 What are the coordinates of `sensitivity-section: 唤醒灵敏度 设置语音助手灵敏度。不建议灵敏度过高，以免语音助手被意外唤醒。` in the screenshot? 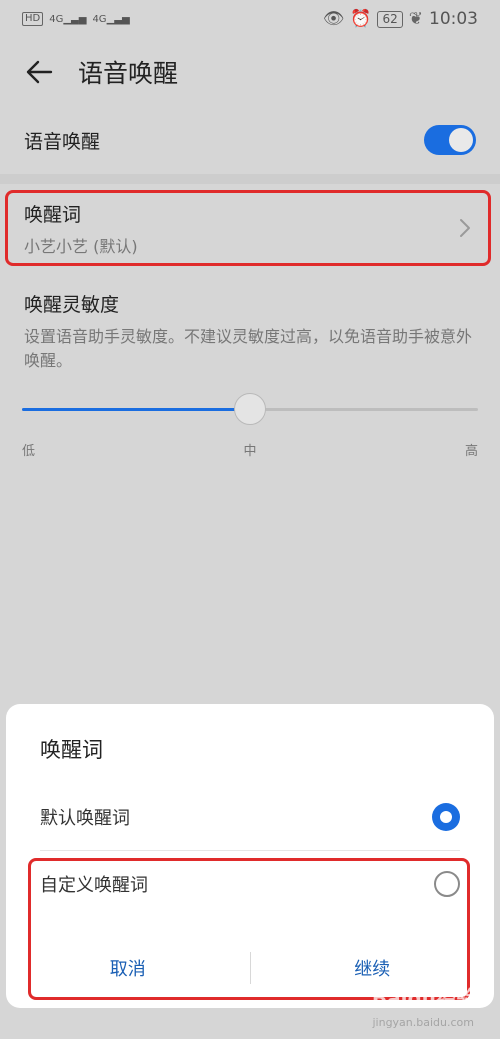 It's located at (250, 331).